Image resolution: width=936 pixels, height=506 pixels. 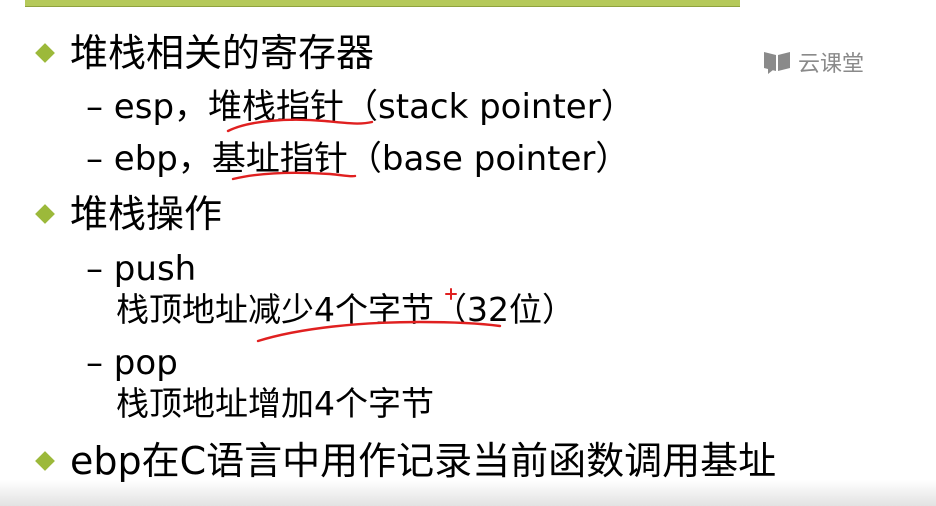 I want to click on bullet-stack-operations: 堆栈操作, so click(x=146, y=214).